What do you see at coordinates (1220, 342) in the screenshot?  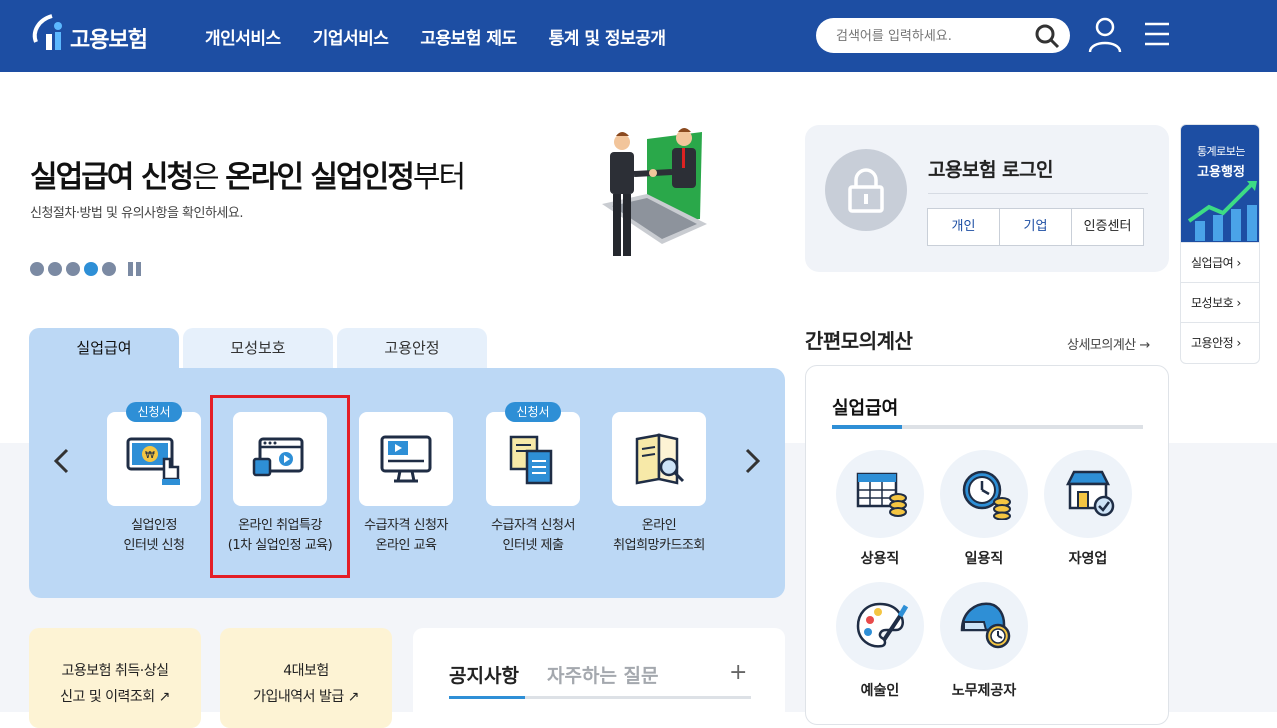 I see `sidebar-item-stability: 고용안정 ›` at bounding box center [1220, 342].